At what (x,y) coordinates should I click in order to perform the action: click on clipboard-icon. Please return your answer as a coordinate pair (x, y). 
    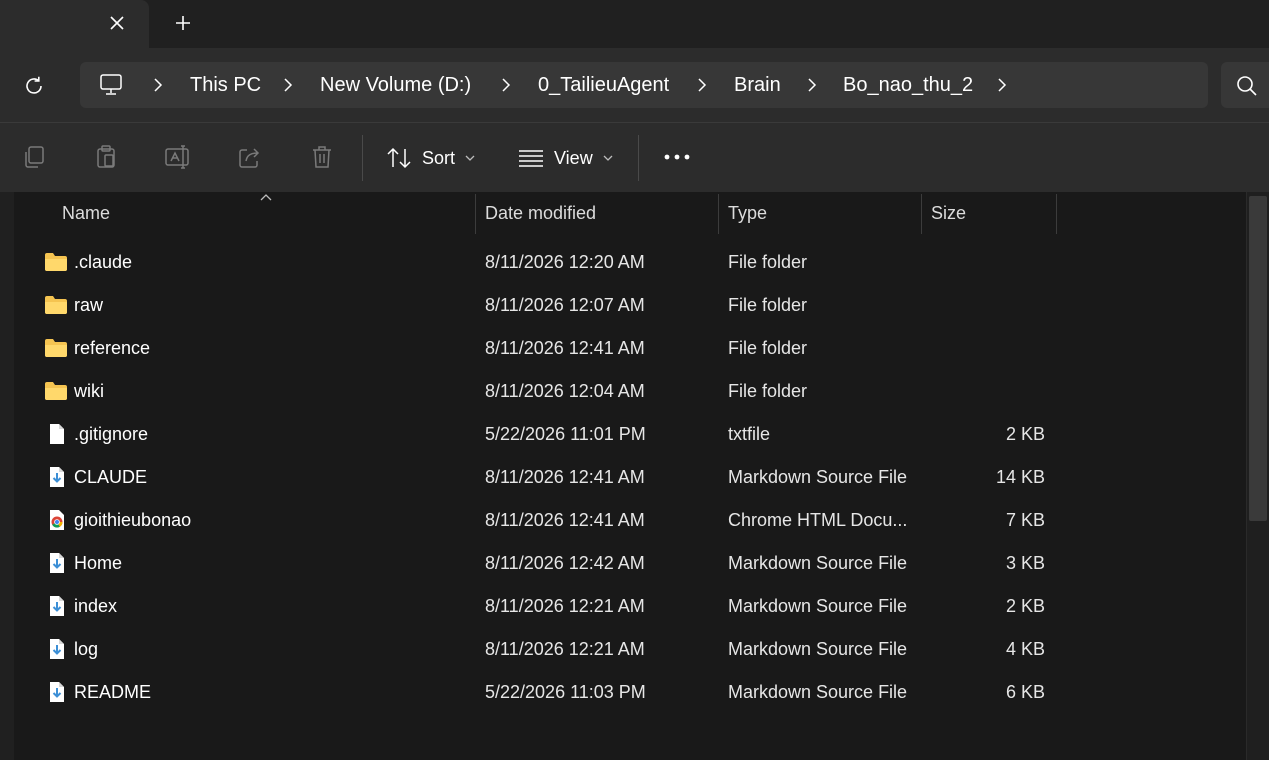
    Looking at the image, I should click on (106, 156).